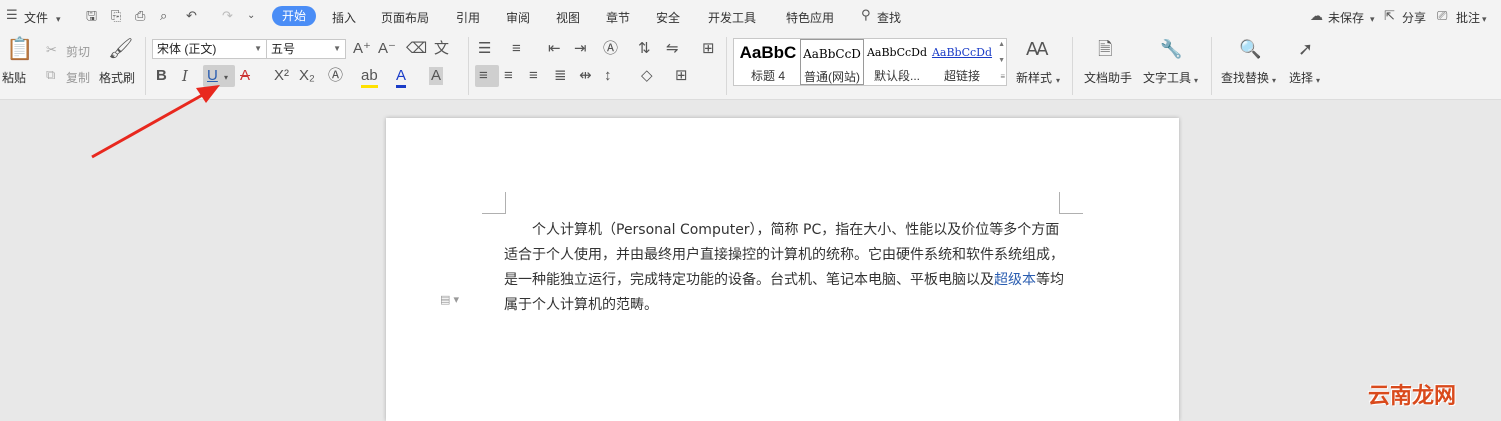  Describe the element at coordinates (117, 77) in the screenshot. I see `format-painter-button: 格式刷` at that location.